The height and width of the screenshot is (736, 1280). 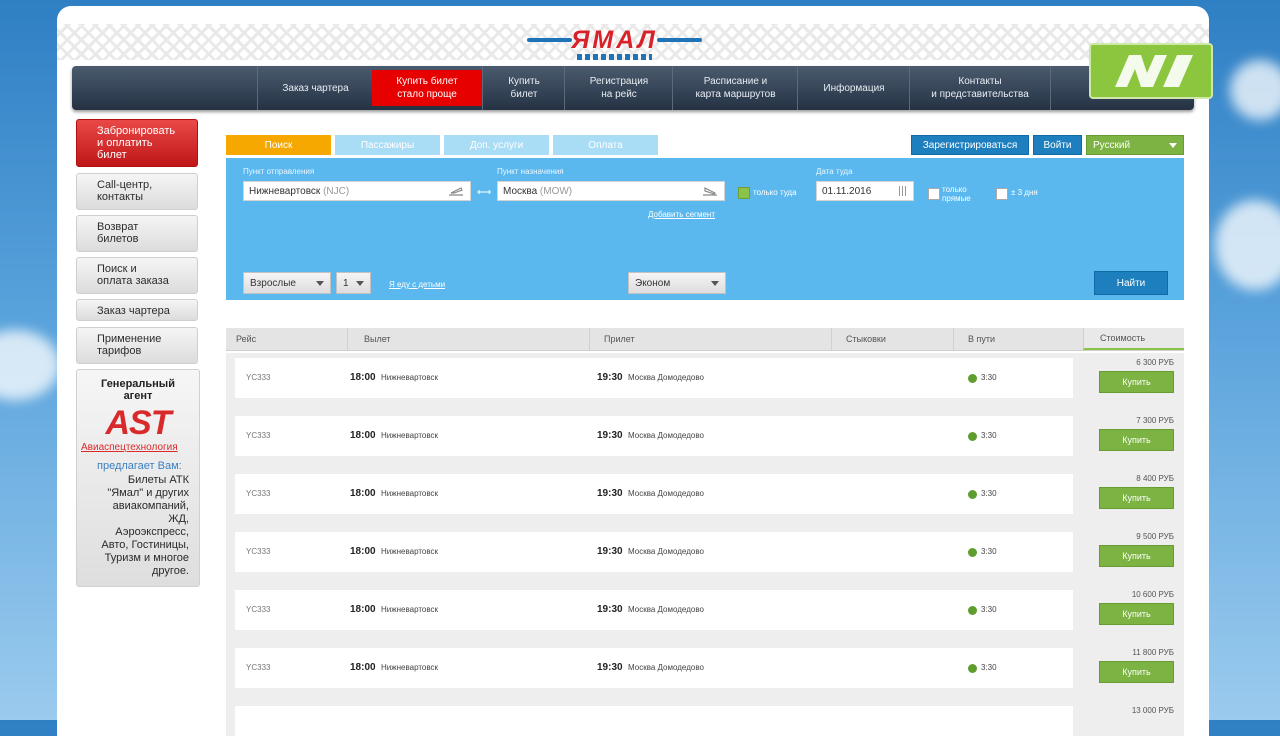 I want to click on col-price: Стоимость, so click(x=1133, y=339).